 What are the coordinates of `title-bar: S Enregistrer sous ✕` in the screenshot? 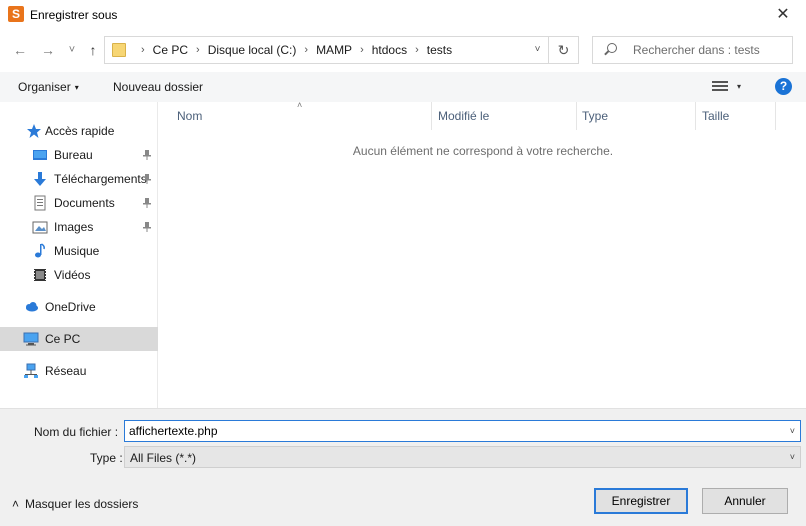 It's located at (403, 15).